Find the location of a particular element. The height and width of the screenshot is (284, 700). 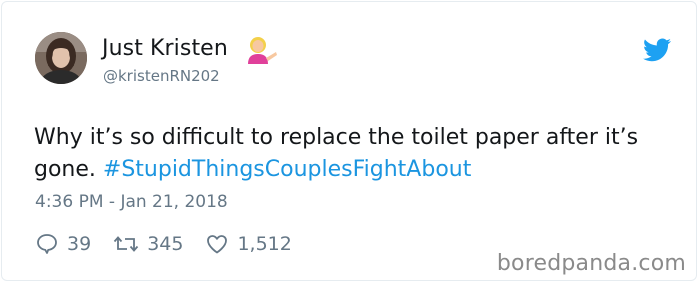

tweet-actions: 39 345 1,512 is located at coordinates (174, 244).